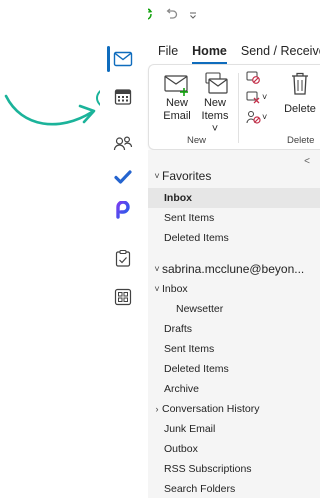  What do you see at coordinates (50, 110) in the screenshot?
I see `annotation-arrow` at bounding box center [50, 110].